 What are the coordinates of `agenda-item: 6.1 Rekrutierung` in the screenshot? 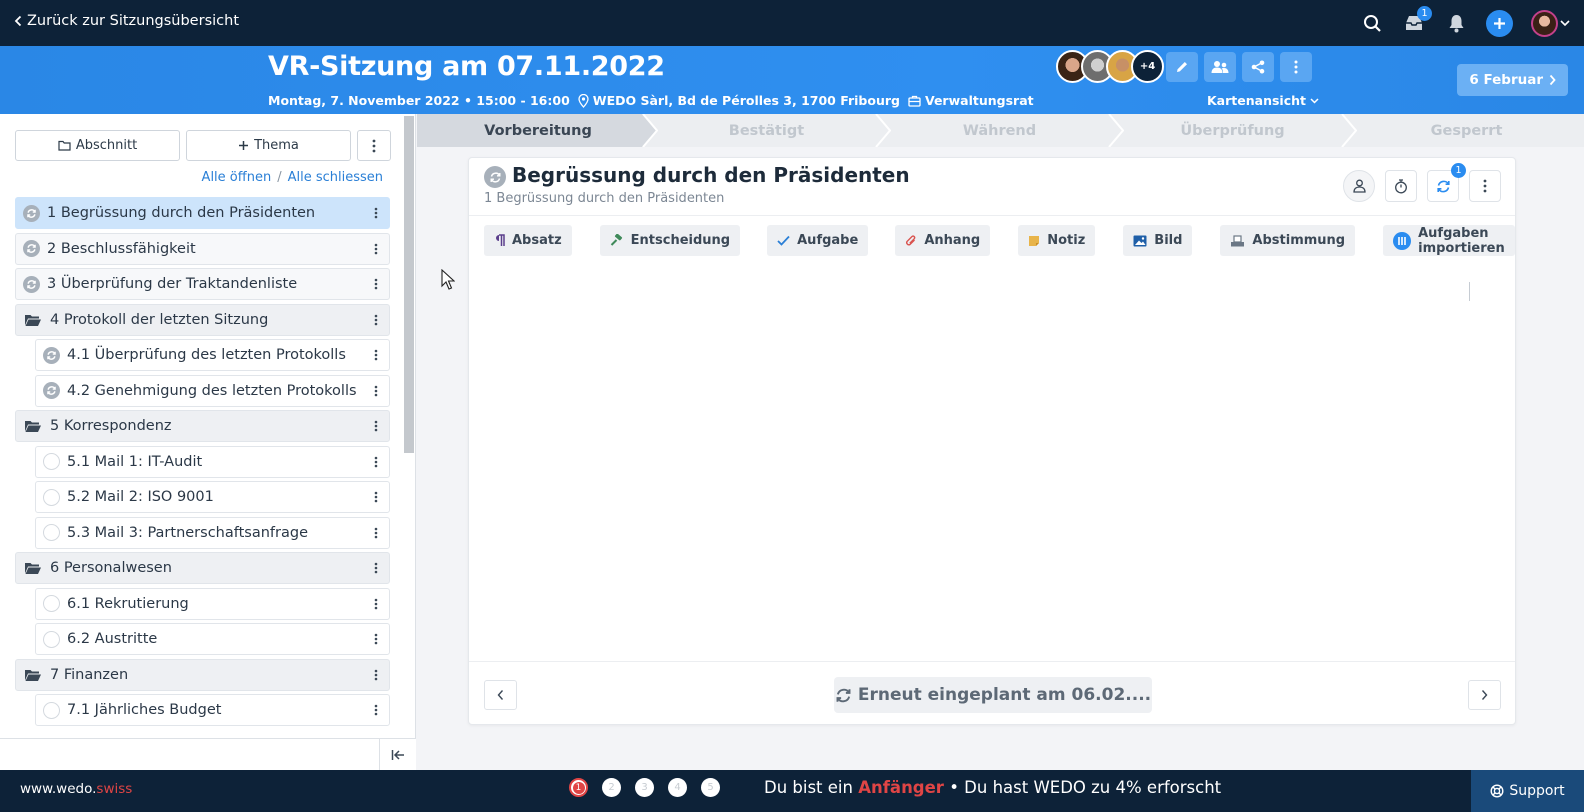 It's located at (212, 603).